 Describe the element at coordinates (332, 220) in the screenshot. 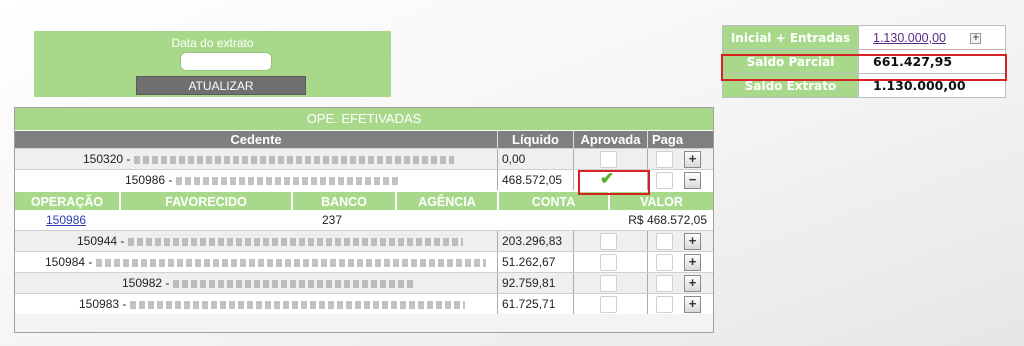

I see `detail-banco: 237` at that location.